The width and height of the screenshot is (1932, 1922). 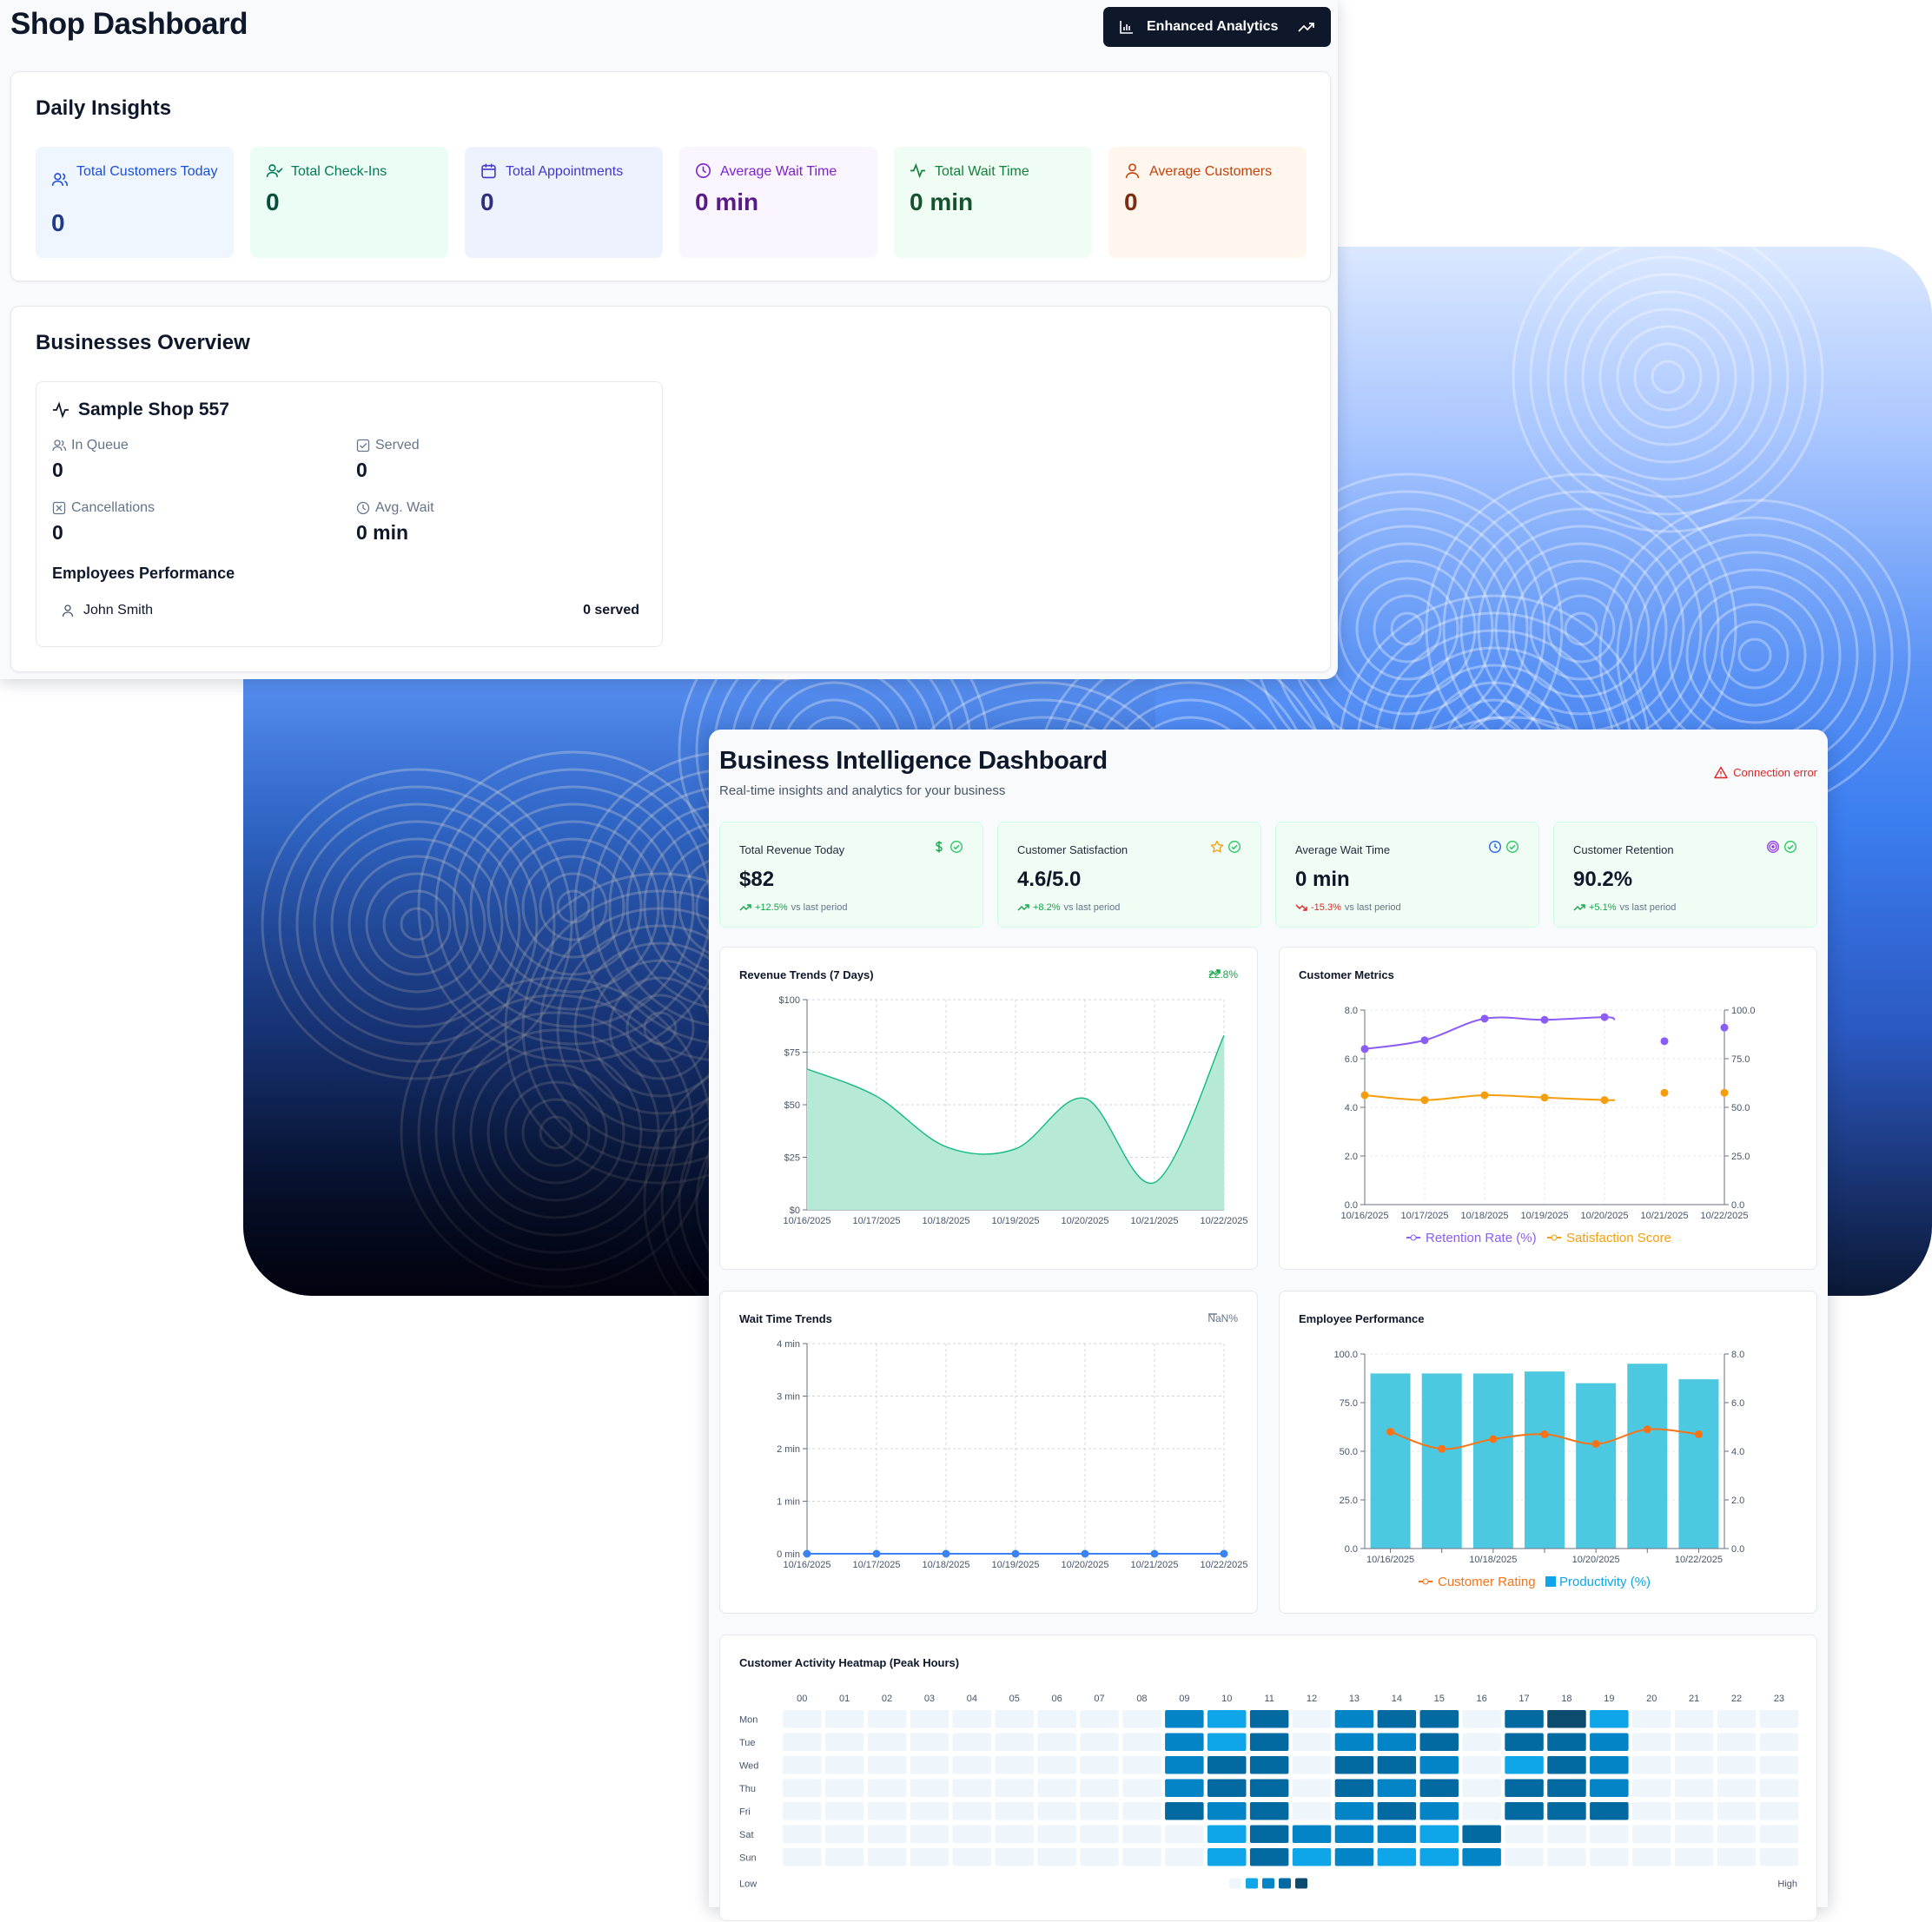 What do you see at coordinates (1604, 1216) in the screenshot?
I see `x-tick-label: 10/20/2025` at bounding box center [1604, 1216].